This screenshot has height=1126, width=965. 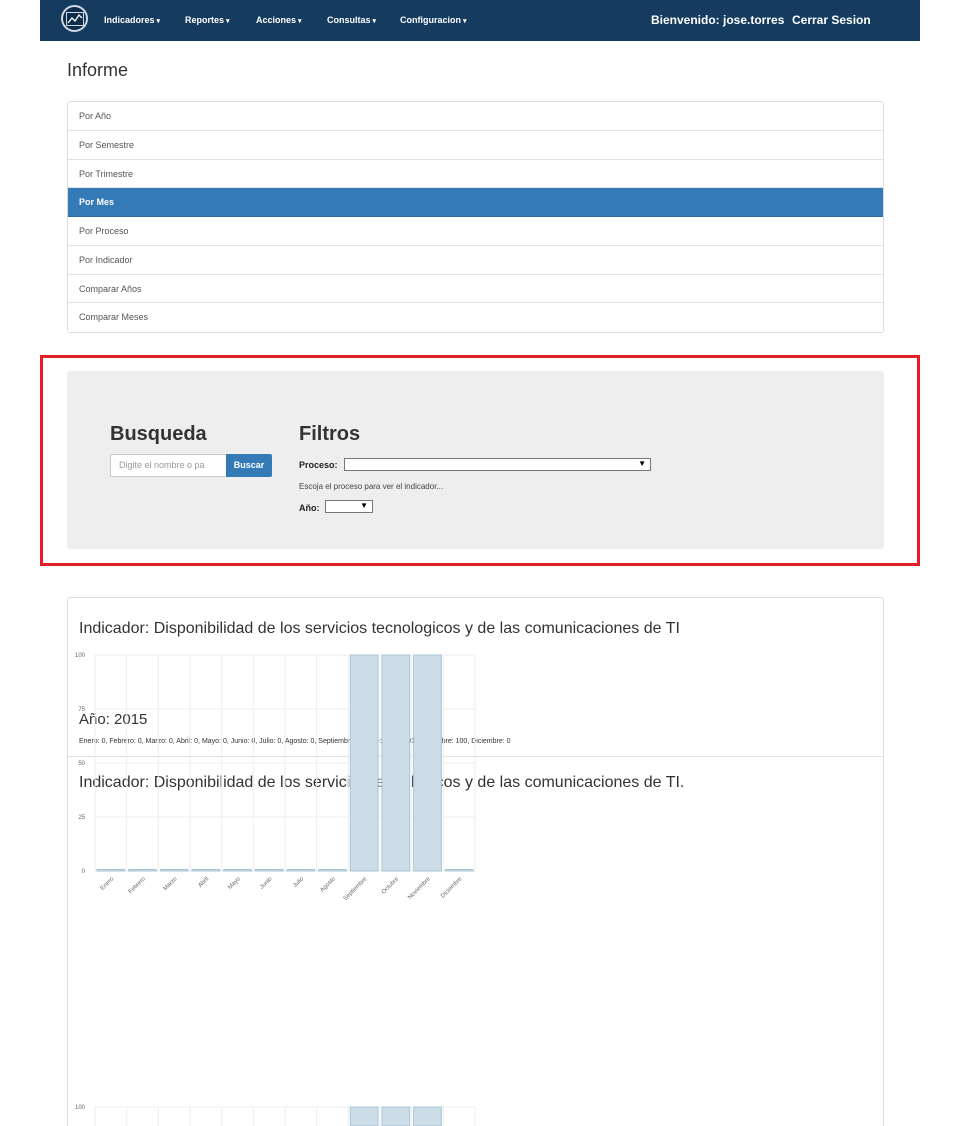 I want to click on x-tick-label: Marzo, so click(x=171, y=884).